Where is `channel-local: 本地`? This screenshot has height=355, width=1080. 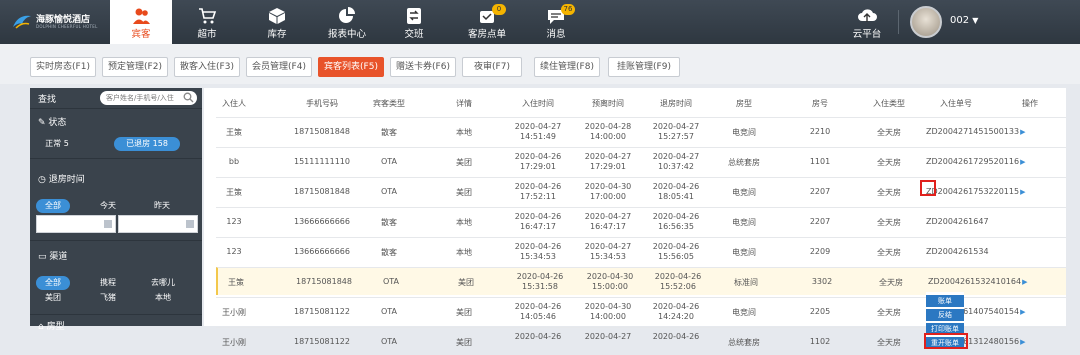
channel-local: 本地 is located at coordinates (163, 298).